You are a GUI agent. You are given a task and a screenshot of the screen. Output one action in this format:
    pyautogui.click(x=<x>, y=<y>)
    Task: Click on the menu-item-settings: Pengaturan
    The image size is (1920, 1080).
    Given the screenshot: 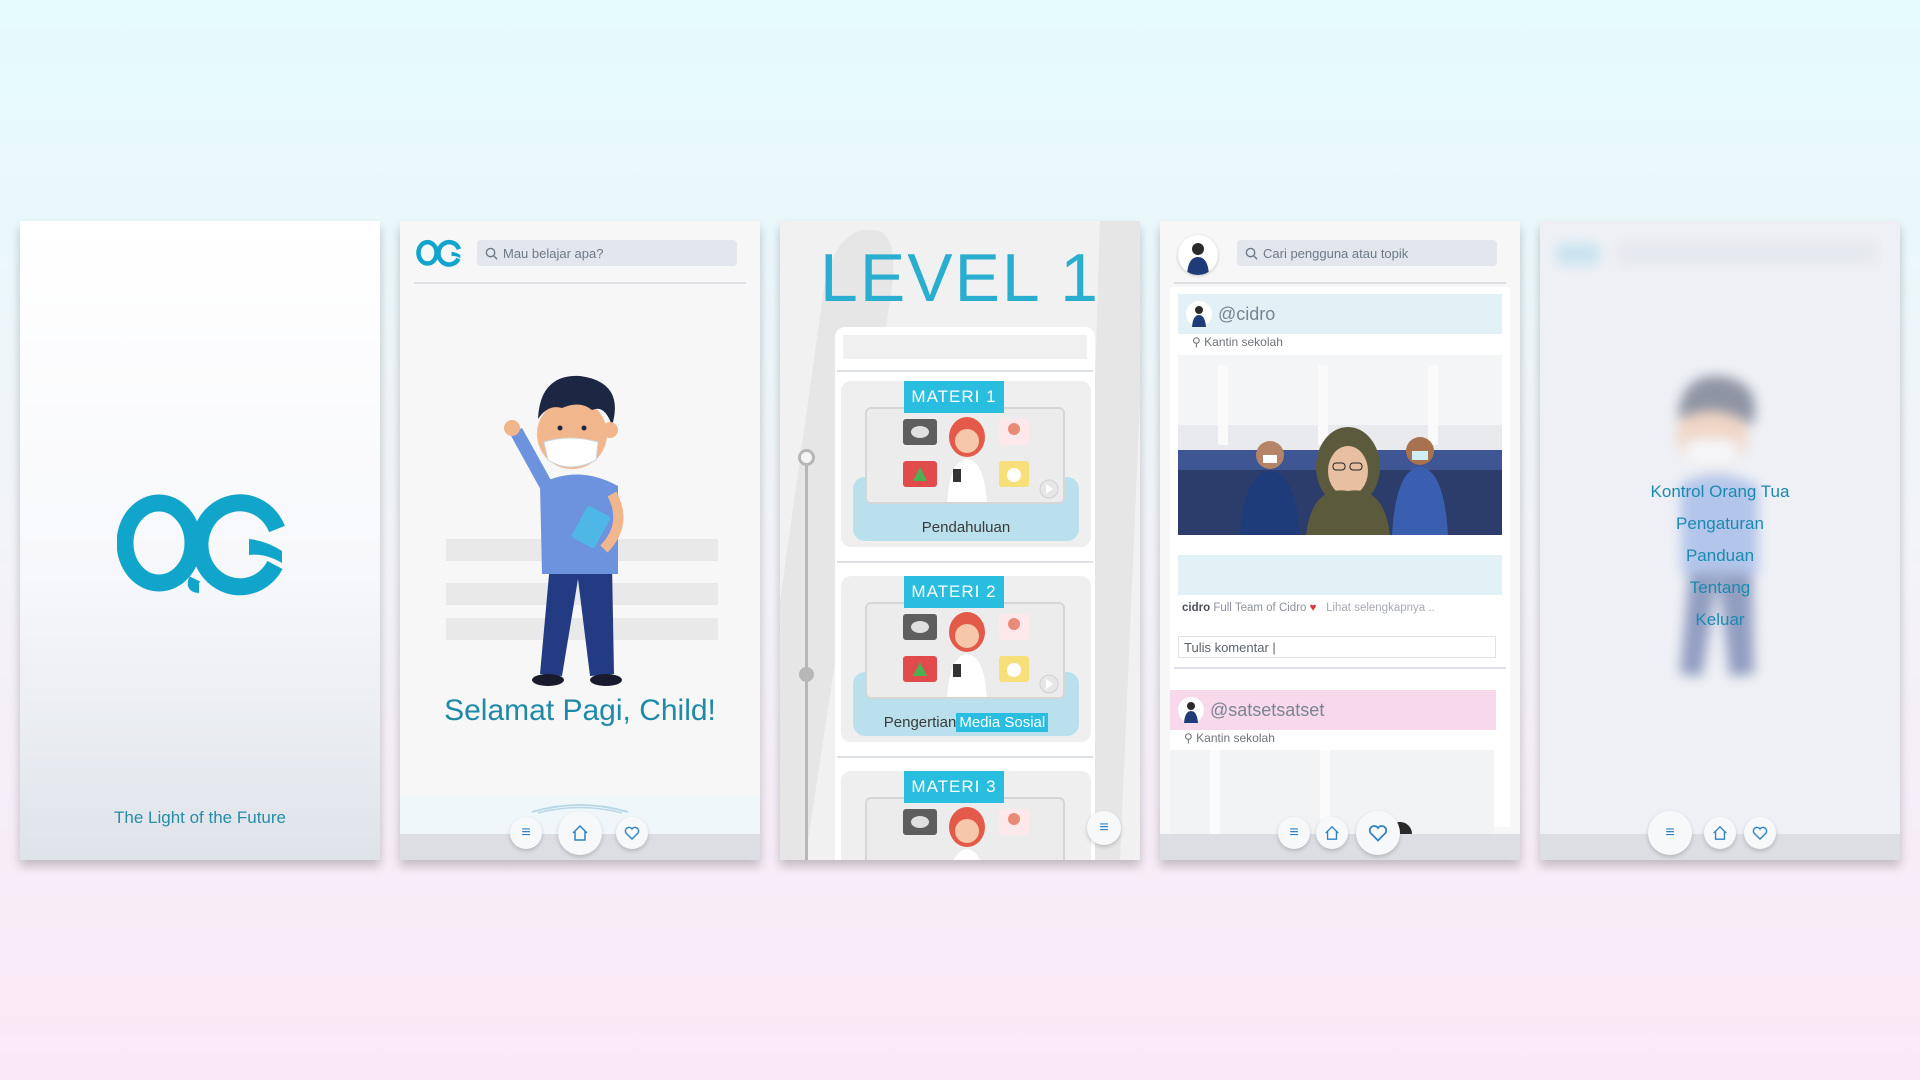 What is the action you would take?
    pyautogui.click(x=1720, y=524)
    